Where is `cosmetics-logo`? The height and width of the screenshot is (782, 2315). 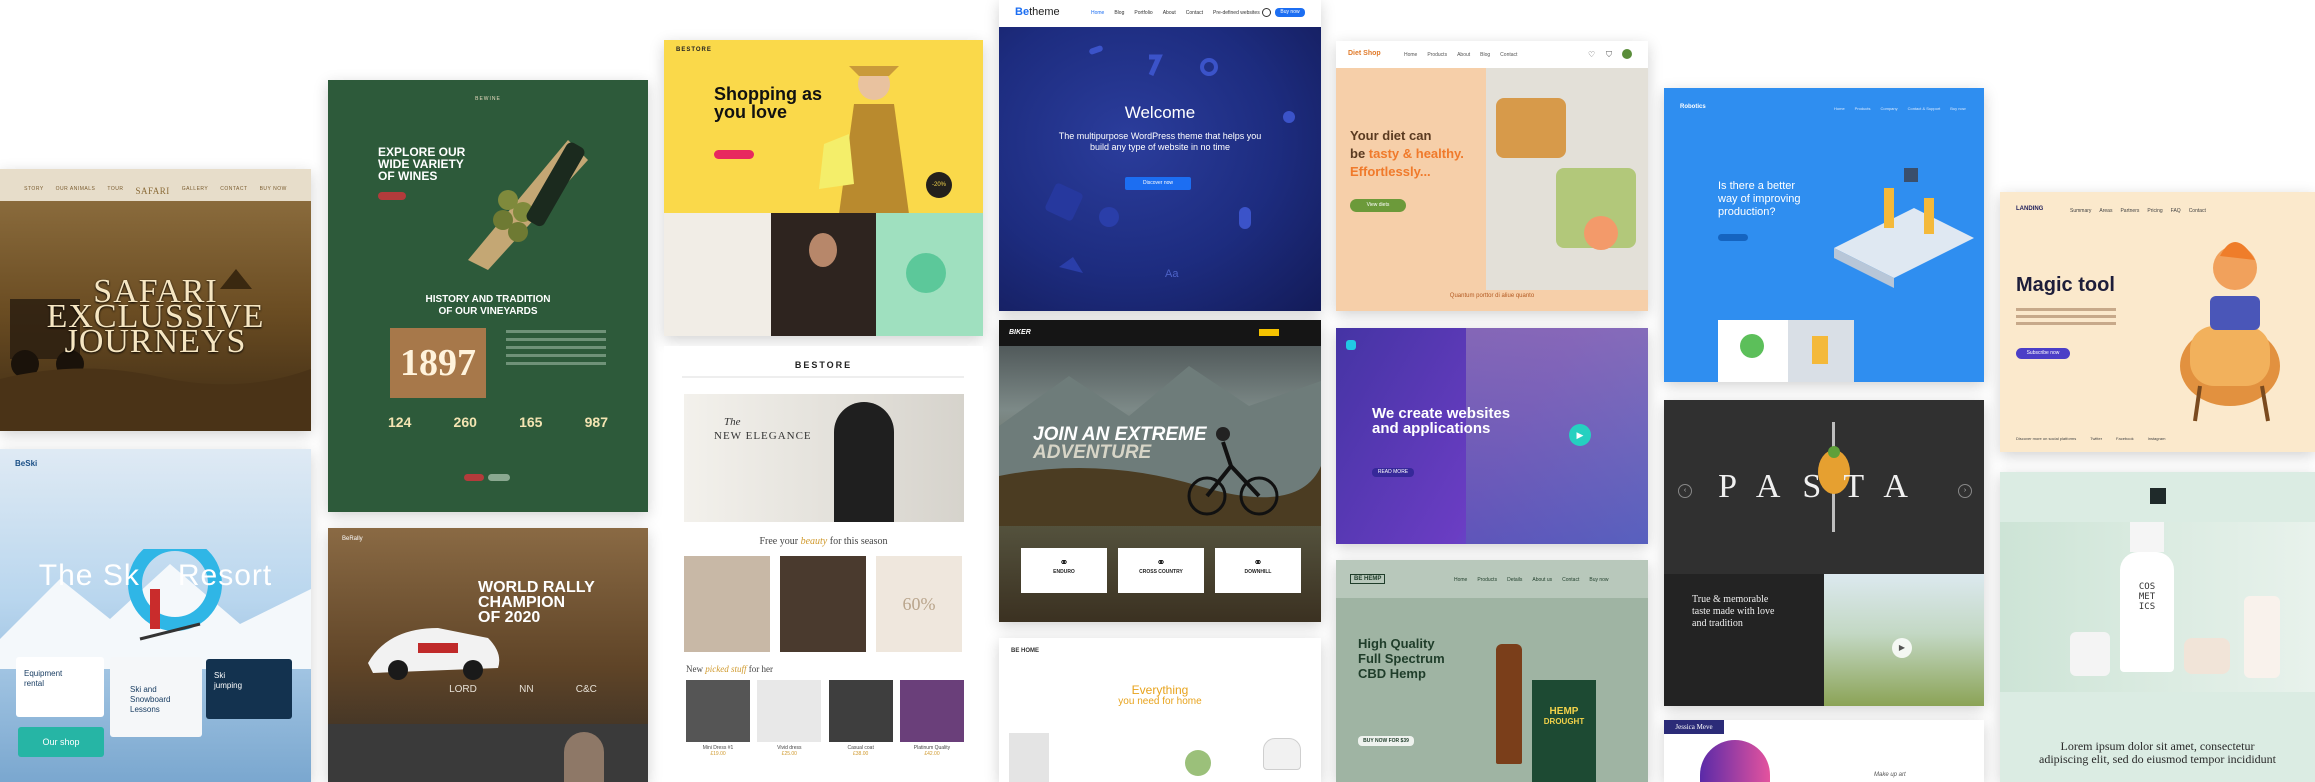
cosmetics-logo is located at coordinates (2158, 496).